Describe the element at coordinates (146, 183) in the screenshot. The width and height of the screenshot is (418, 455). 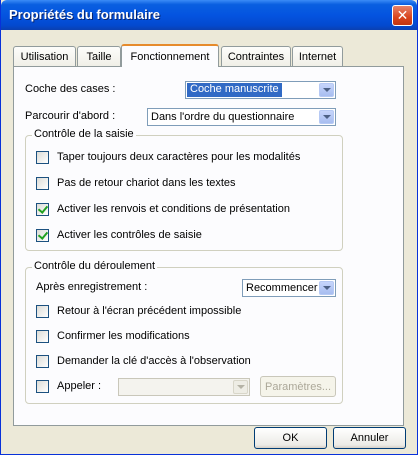
I see `checkbox-retour-chariot-label: Pas de retour chariot dans les textes` at that location.